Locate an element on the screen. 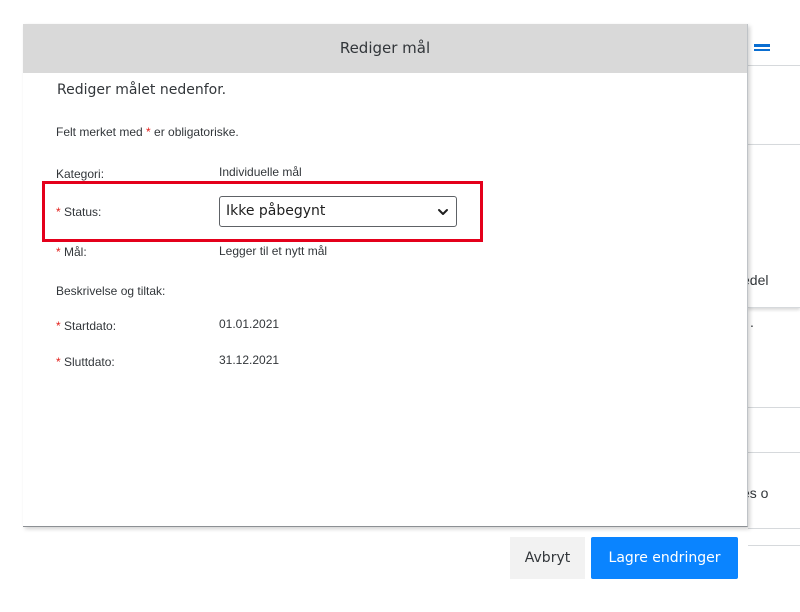 Image resolution: width=800 pixels, height=612 pixels. dialog-title: Rediger mål is located at coordinates (385, 48).